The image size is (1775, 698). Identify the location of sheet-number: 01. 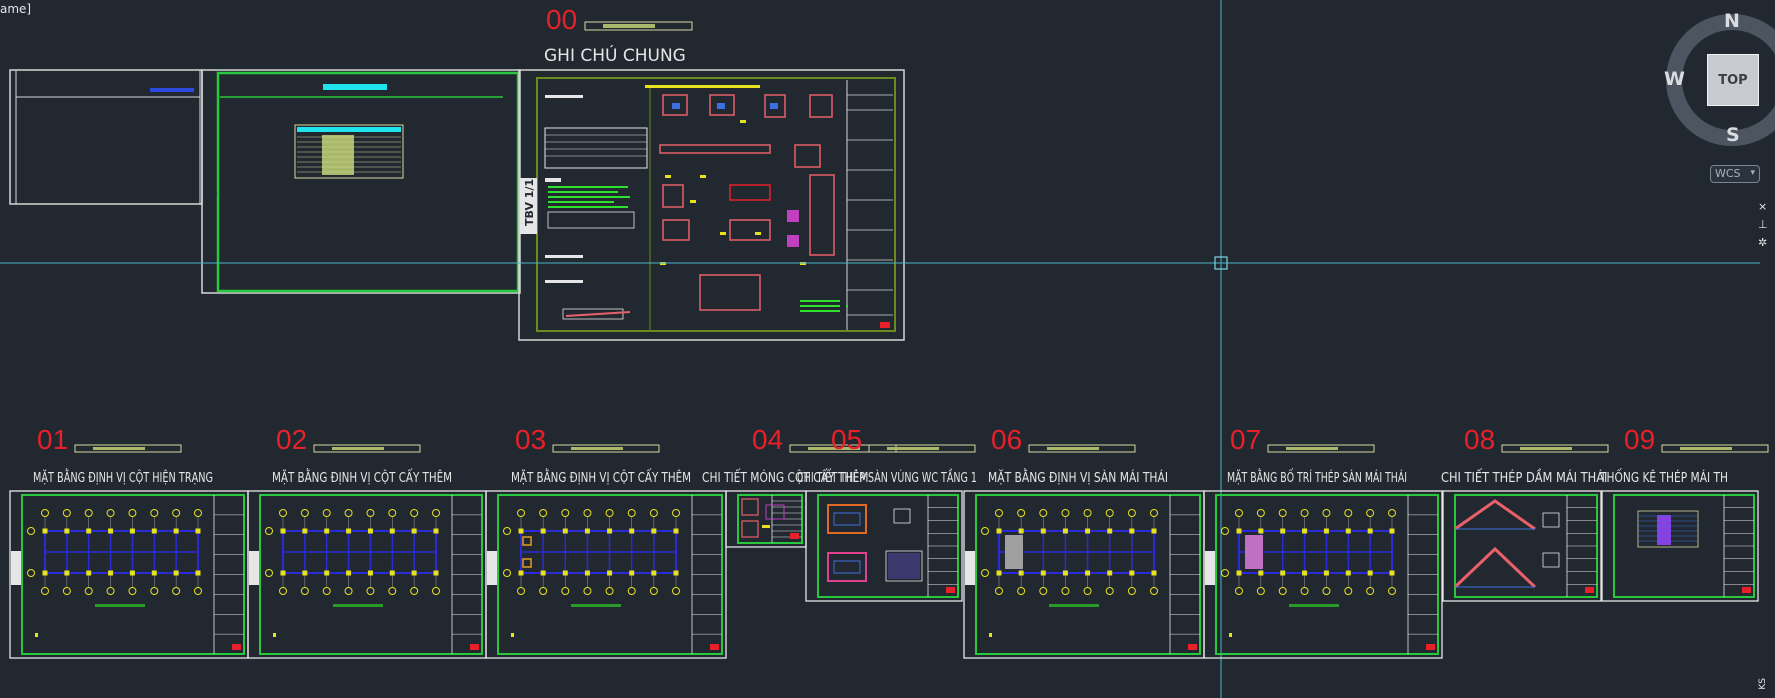
(52, 439).